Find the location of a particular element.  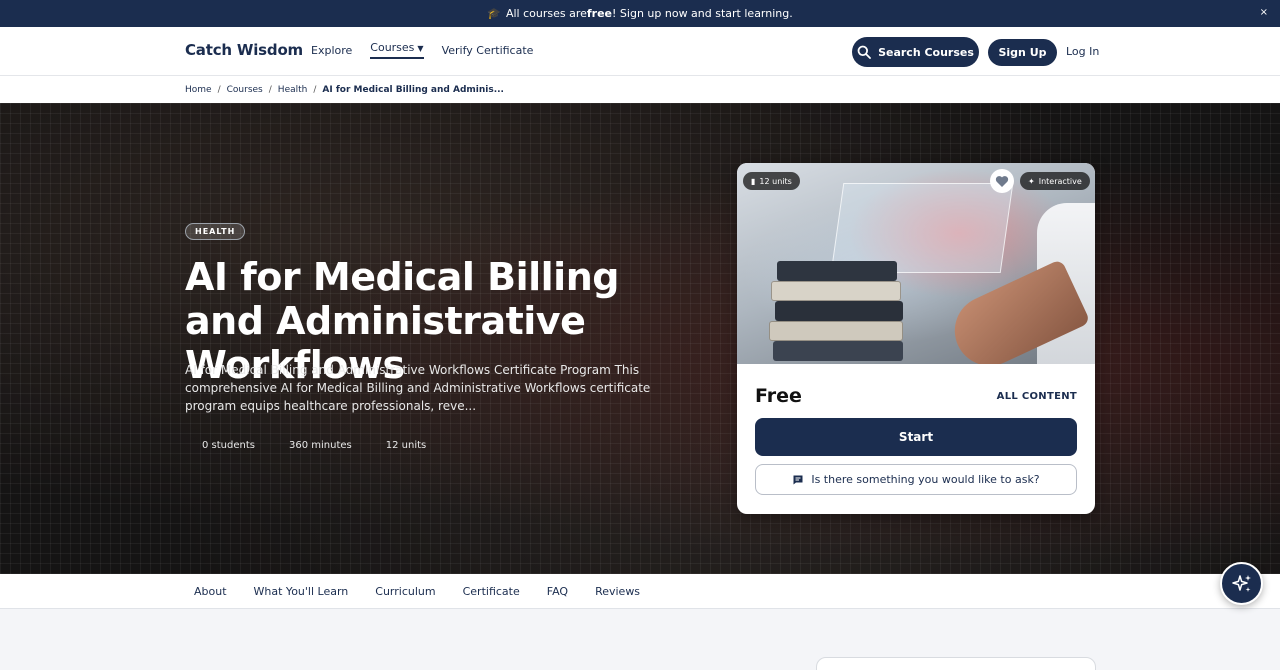

chevron-down-icon: ▼ is located at coordinates (420, 48).